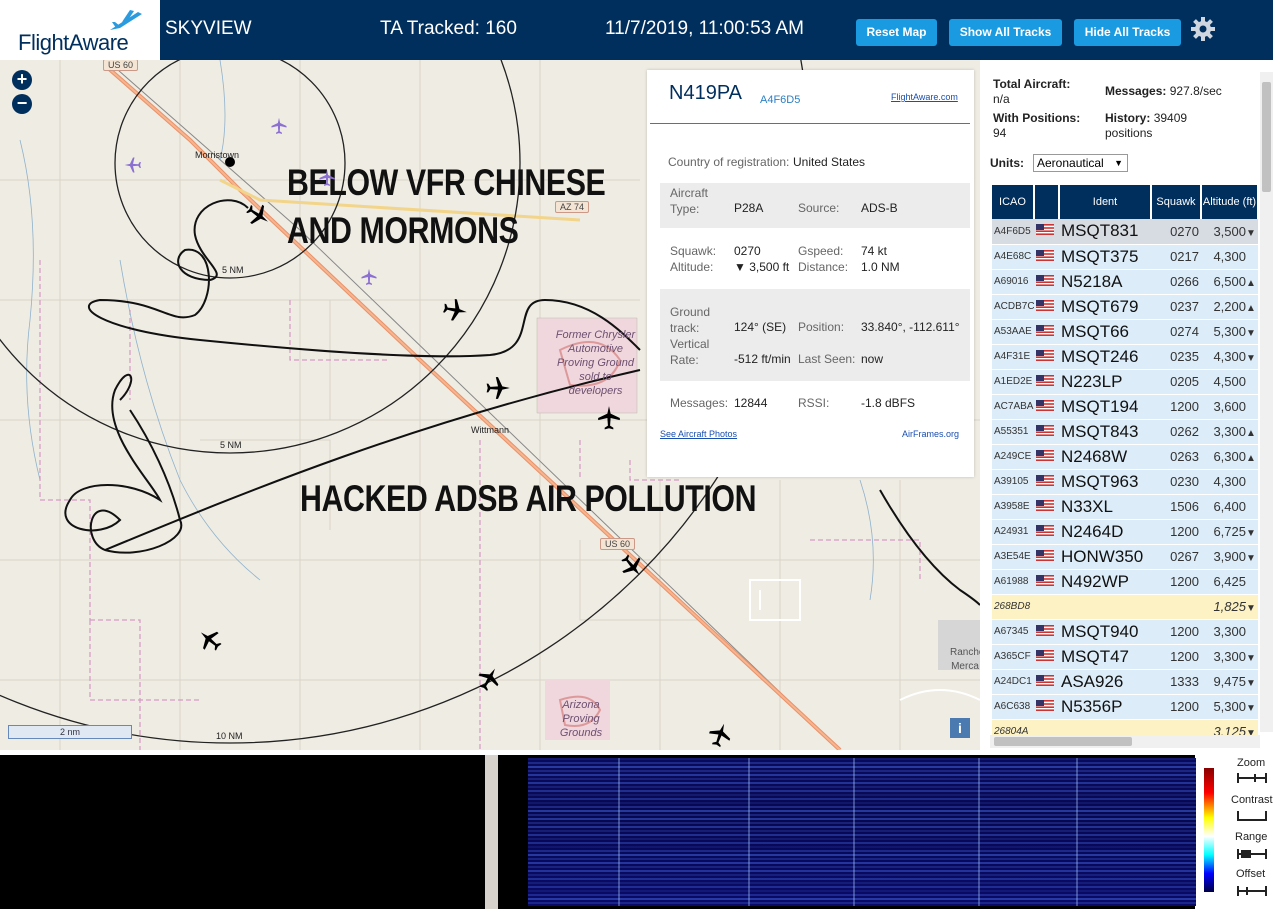 The width and height of the screenshot is (1273, 909). Describe the element at coordinates (1013, 202) in the screenshot. I see `col-icao: ICAO` at that location.